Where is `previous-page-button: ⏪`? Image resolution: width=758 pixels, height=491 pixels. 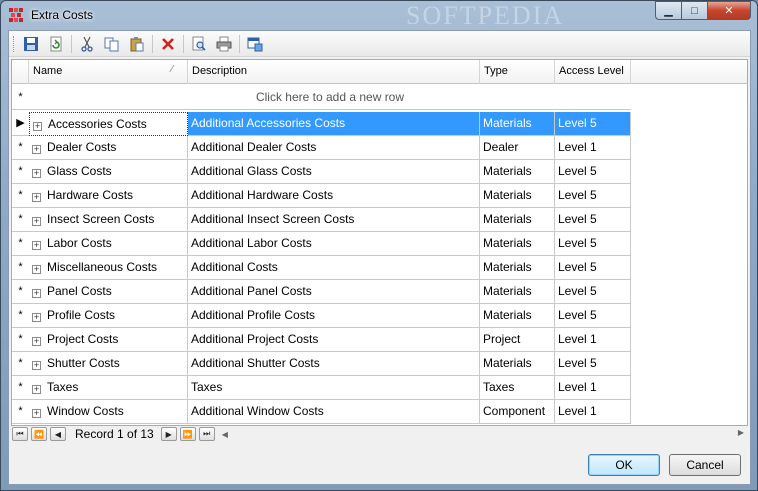
previous-page-button: ⏪ is located at coordinates (39, 434).